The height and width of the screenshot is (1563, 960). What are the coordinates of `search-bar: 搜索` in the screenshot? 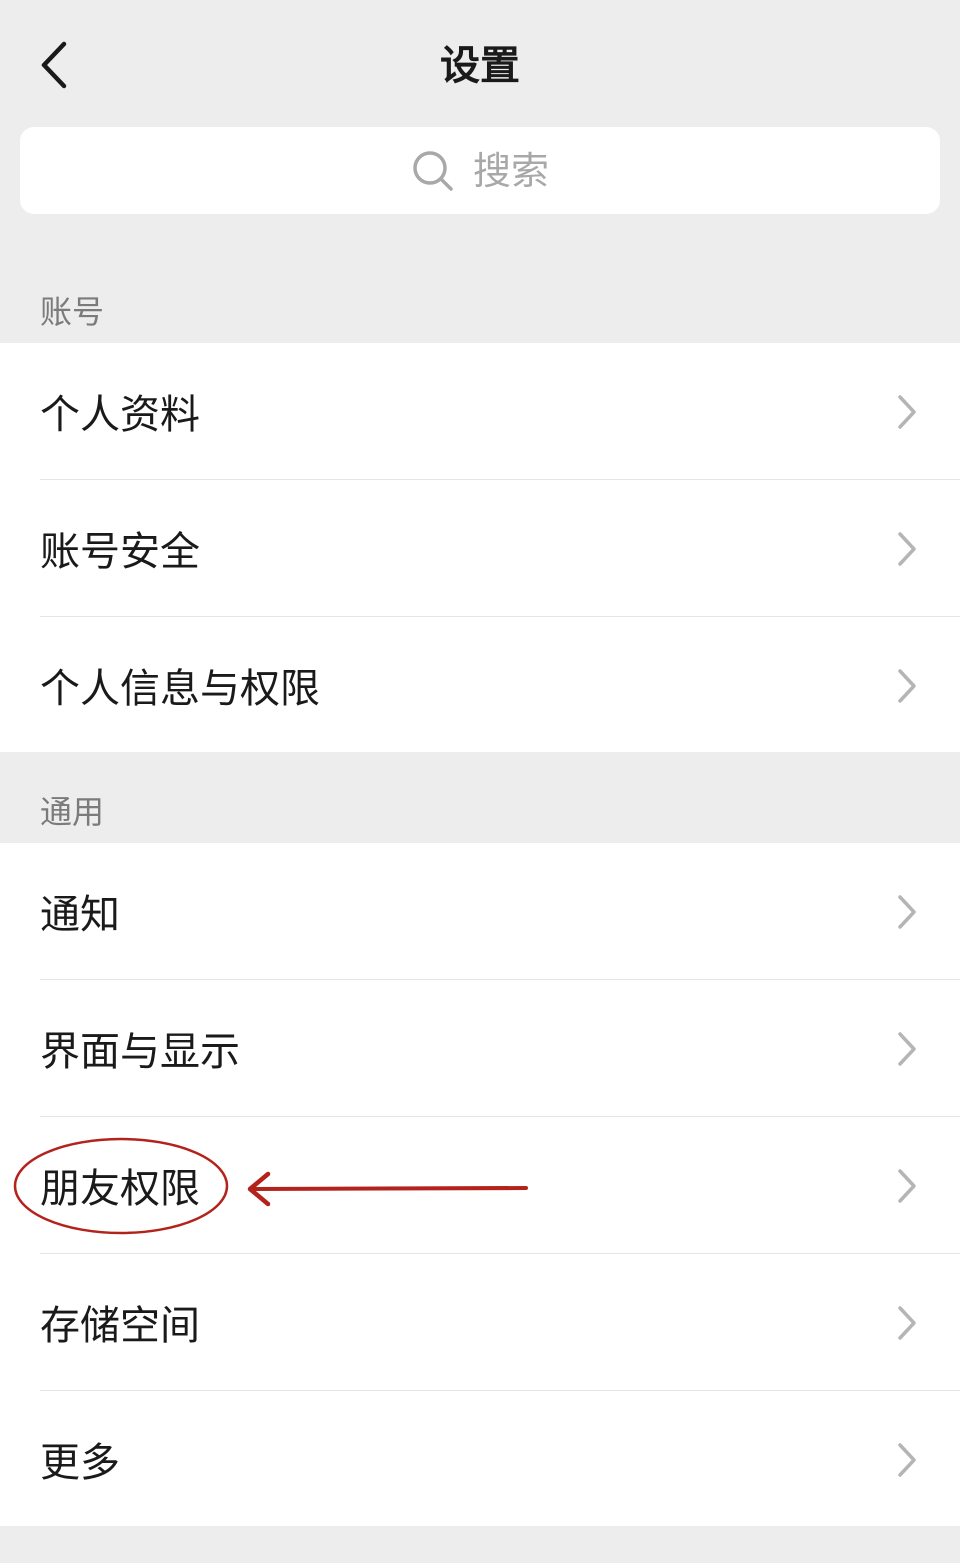 It's located at (480, 170).